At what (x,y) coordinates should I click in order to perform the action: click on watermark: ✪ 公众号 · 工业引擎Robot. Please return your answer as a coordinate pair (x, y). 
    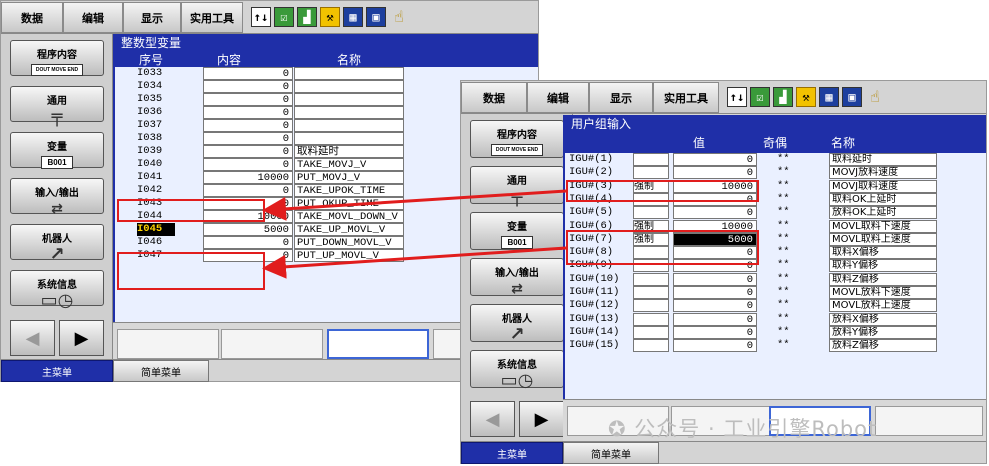
    Looking at the image, I should click on (742, 428).